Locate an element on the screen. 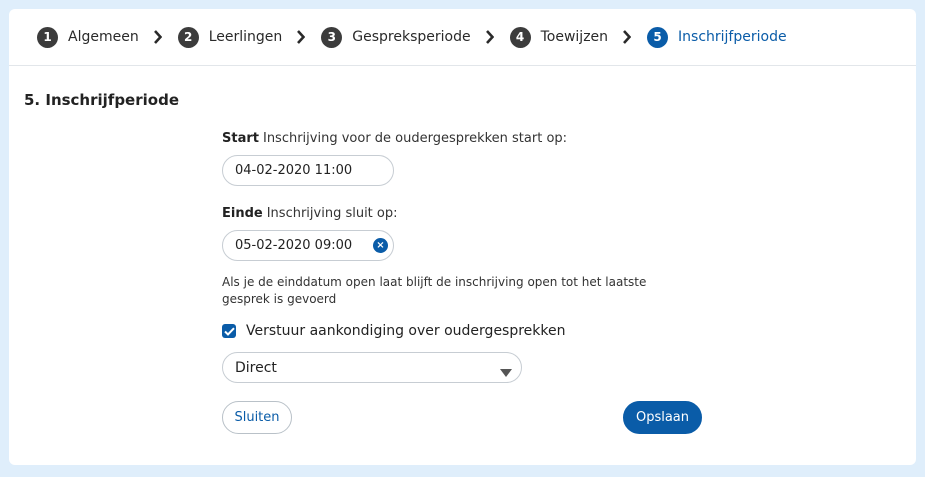  start-datetime-value: 04-02-2020 11:00 is located at coordinates (294, 170).